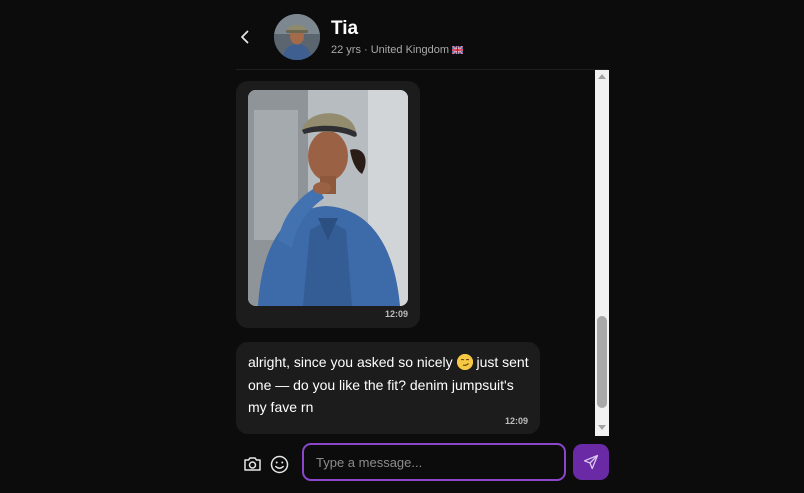  What do you see at coordinates (345, 28) in the screenshot?
I see `contact-name: Tia` at bounding box center [345, 28].